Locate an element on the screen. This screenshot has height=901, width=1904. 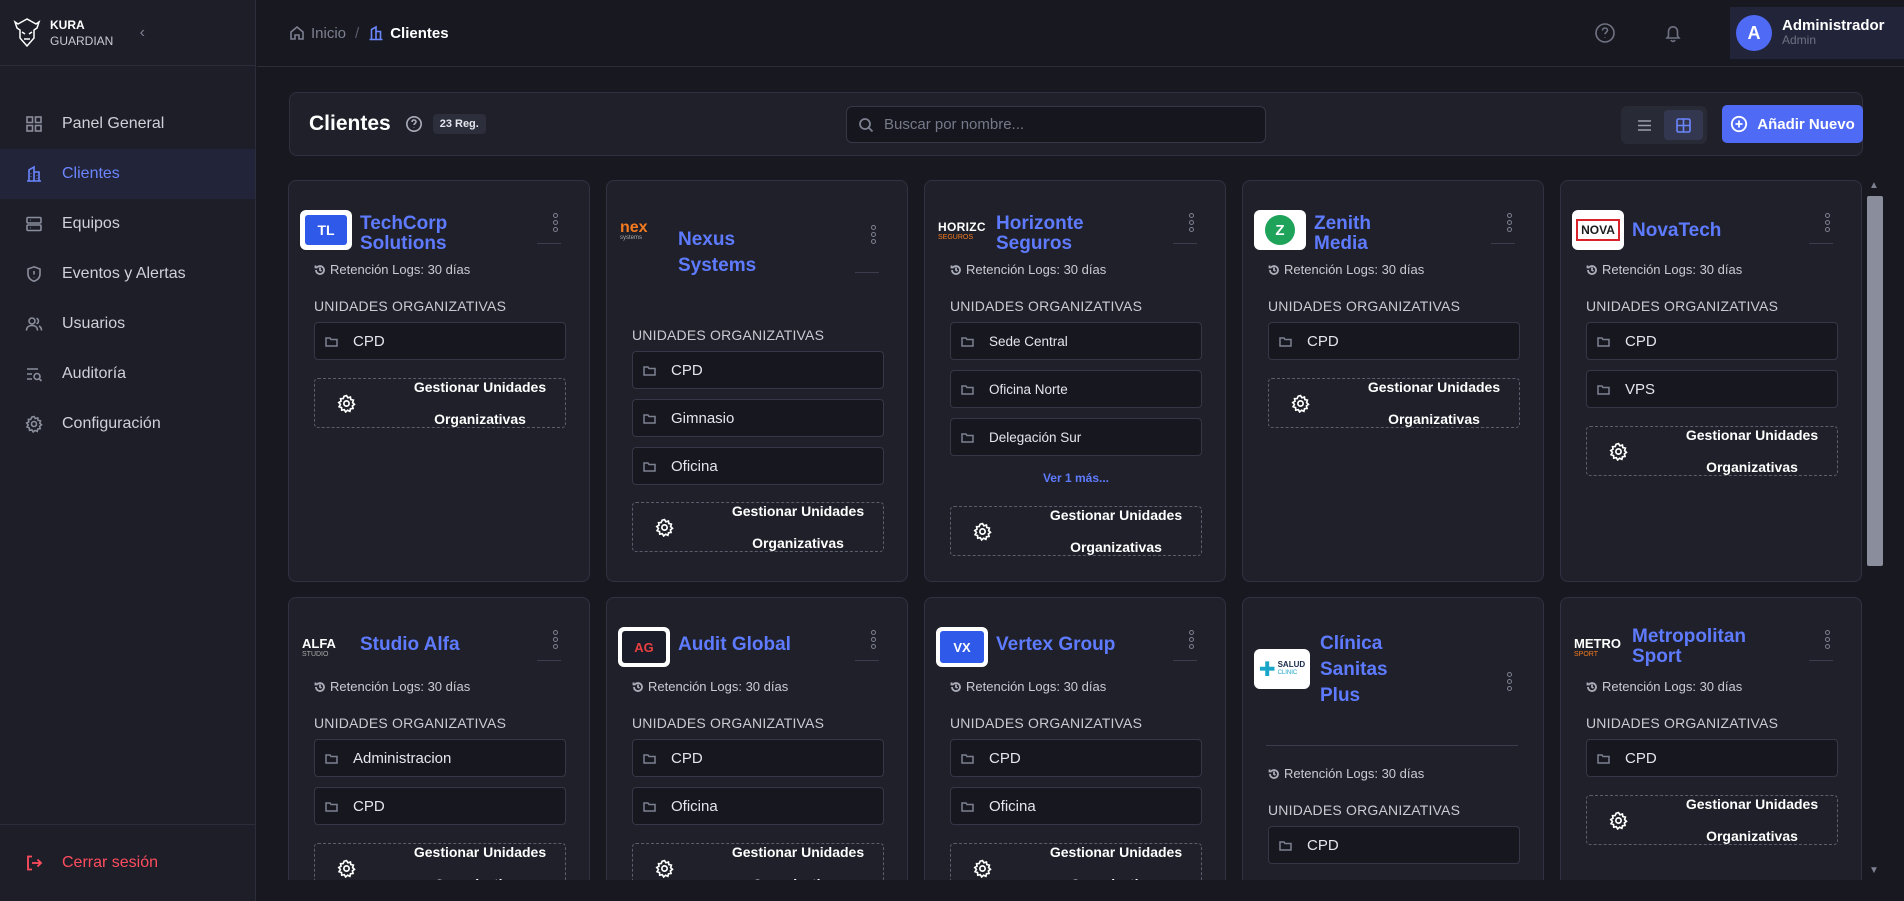
search-input is located at coordinates (1074, 124).